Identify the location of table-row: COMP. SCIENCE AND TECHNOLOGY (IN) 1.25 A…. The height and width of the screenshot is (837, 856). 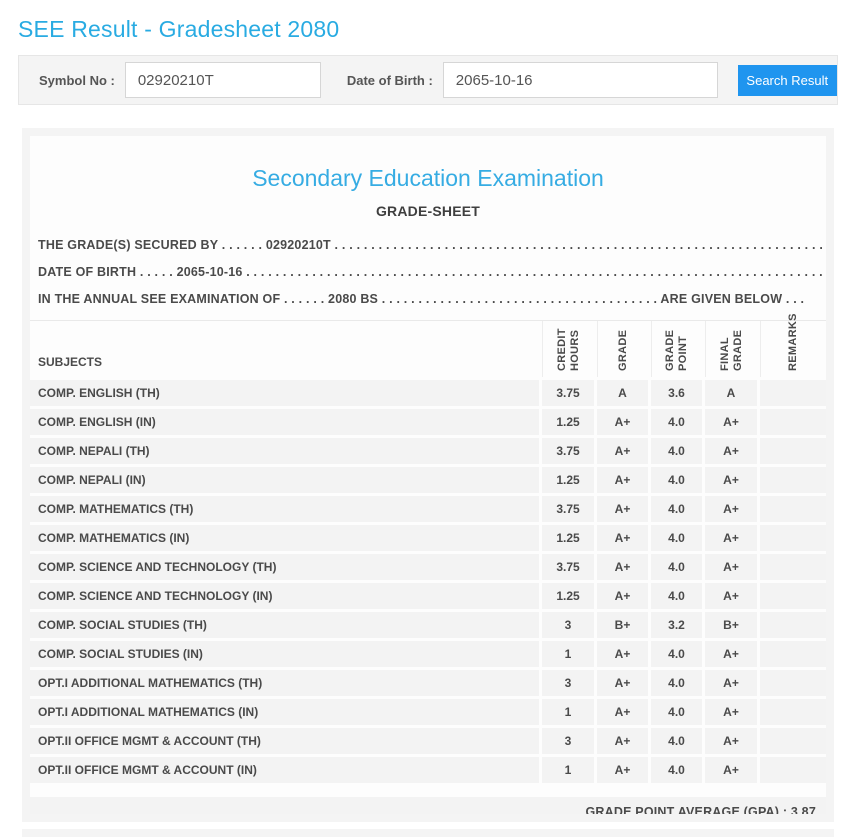
(428, 596).